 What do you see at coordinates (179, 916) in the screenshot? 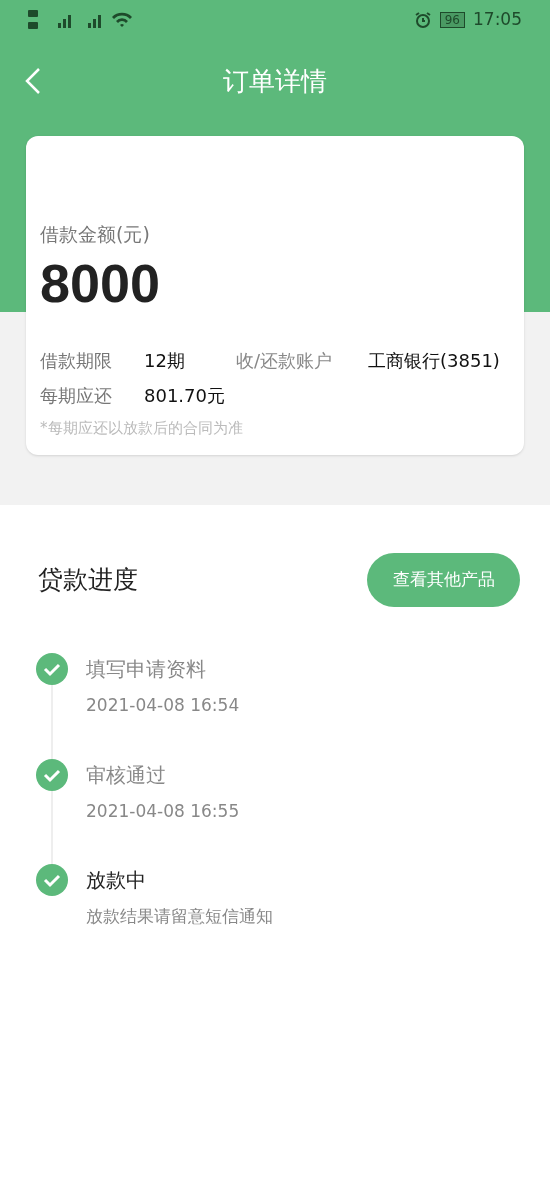
I see `step-subtitle: 放款结果请留意短信通知` at bounding box center [179, 916].